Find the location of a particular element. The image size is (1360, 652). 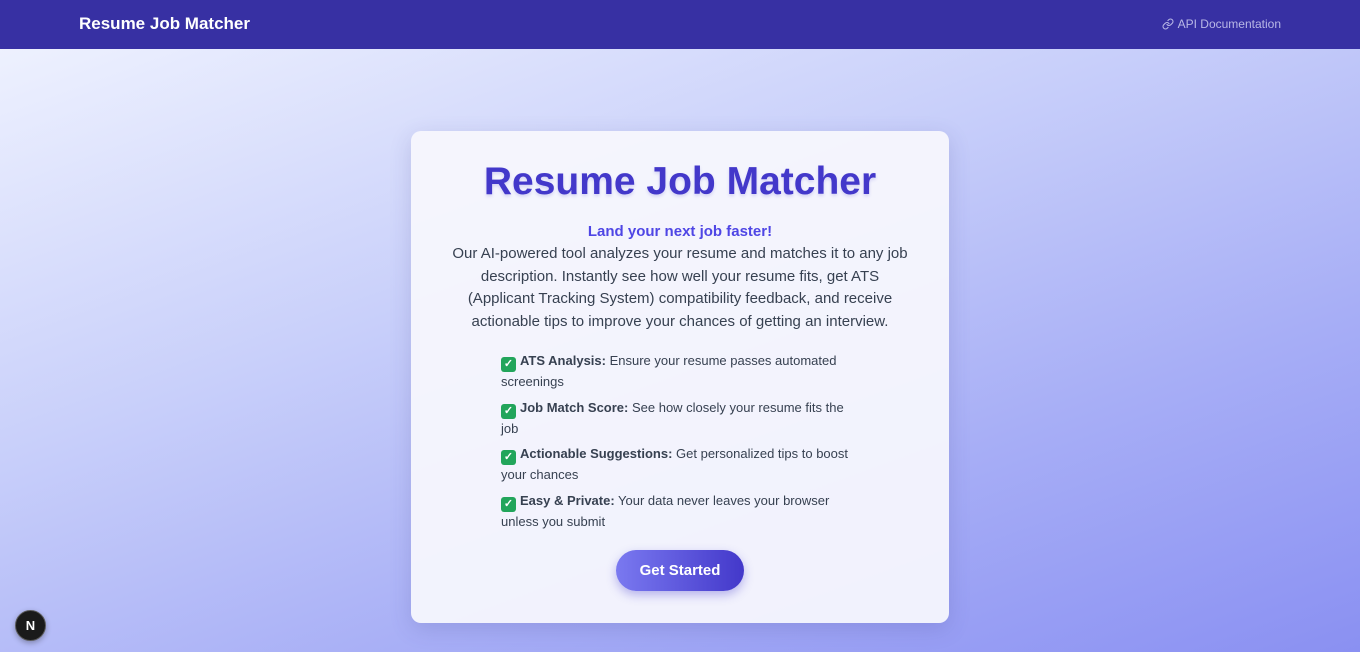

hero-tagline: Land your next job faster! is located at coordinates (680, 231).